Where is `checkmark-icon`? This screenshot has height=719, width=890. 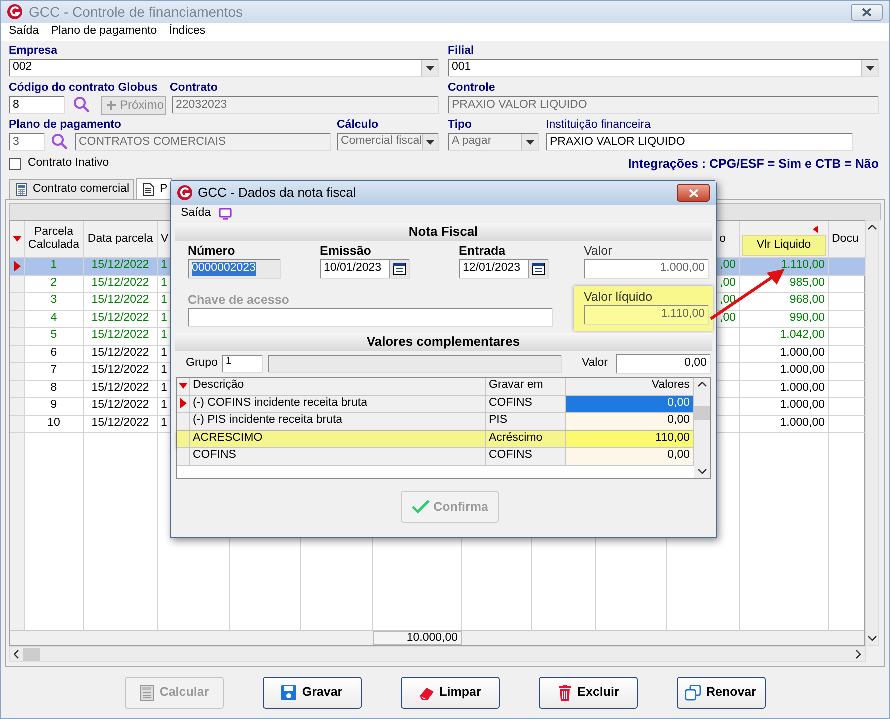 checkmark-icon is located at coordinates (421, 507).